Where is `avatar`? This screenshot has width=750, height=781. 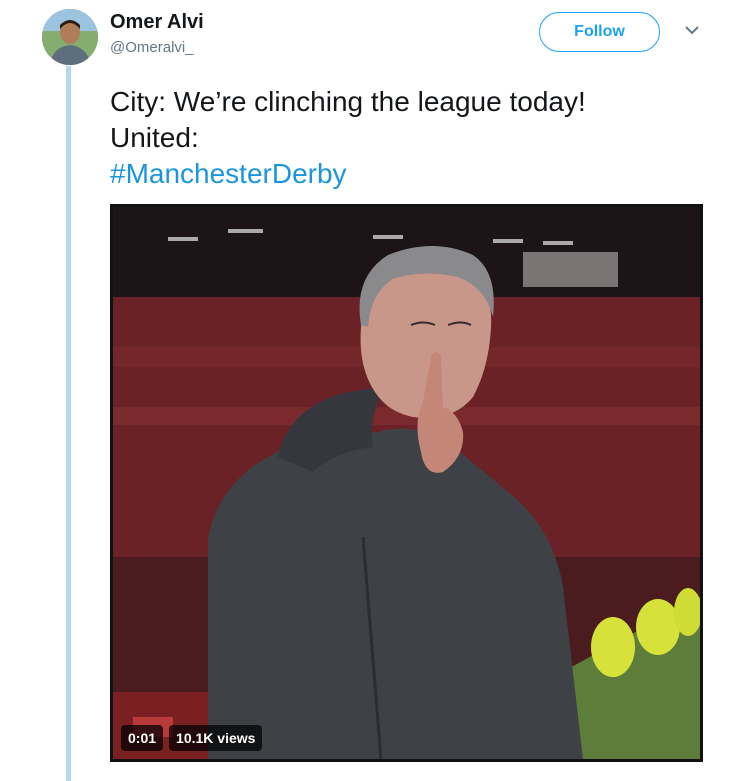
avatar is located at coordinates (70, 37).